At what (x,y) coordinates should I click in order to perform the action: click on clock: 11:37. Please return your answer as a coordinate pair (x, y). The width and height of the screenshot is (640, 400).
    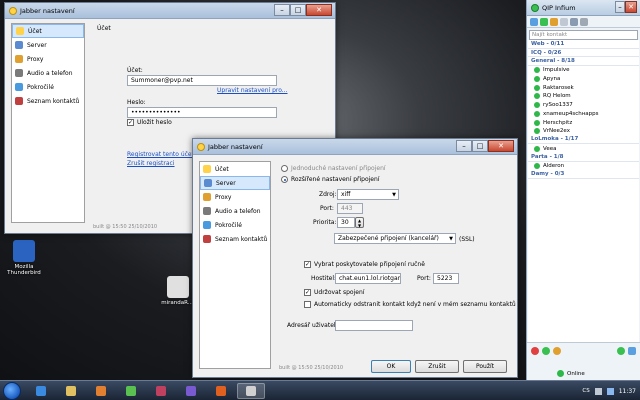
    Looking at the image, I should click on (627, 391).